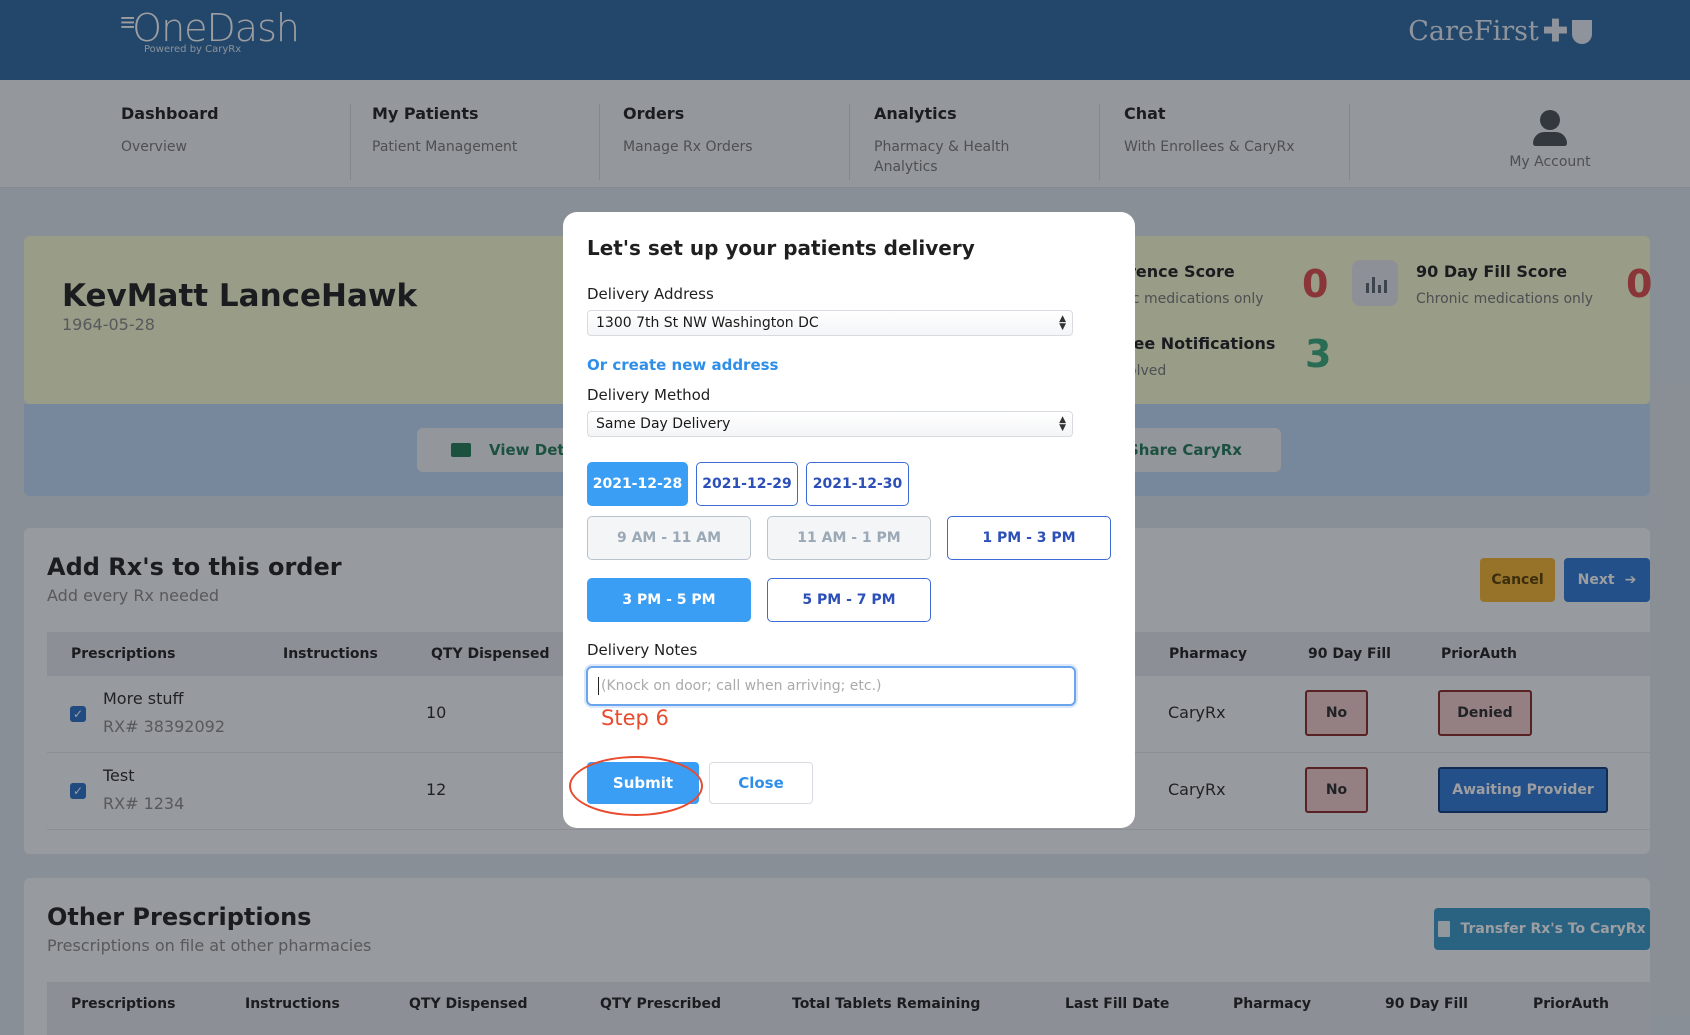  I want to click on text-caret, so click(598, 686).